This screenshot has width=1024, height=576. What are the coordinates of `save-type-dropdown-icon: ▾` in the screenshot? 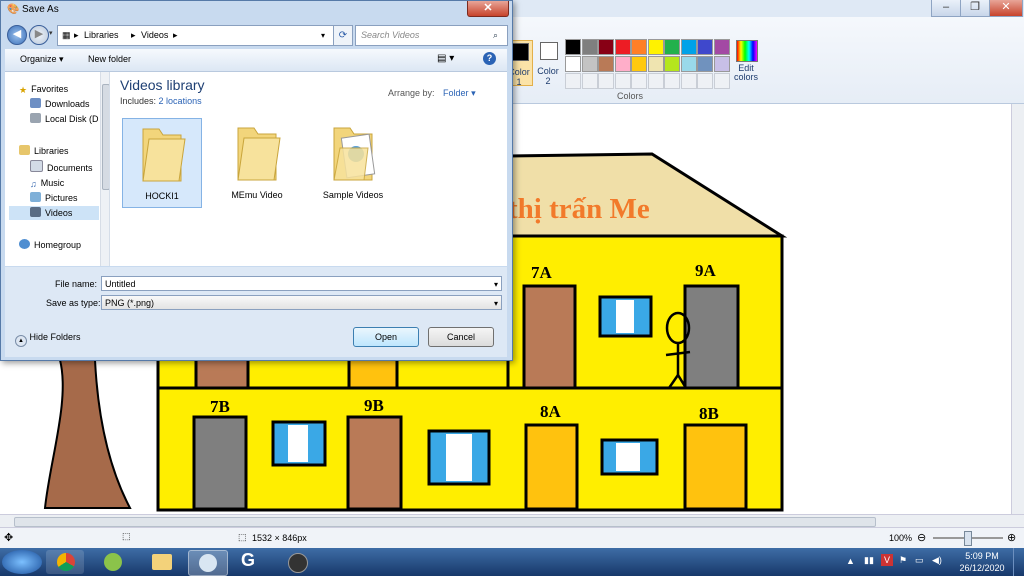 It's located at (496, 303).